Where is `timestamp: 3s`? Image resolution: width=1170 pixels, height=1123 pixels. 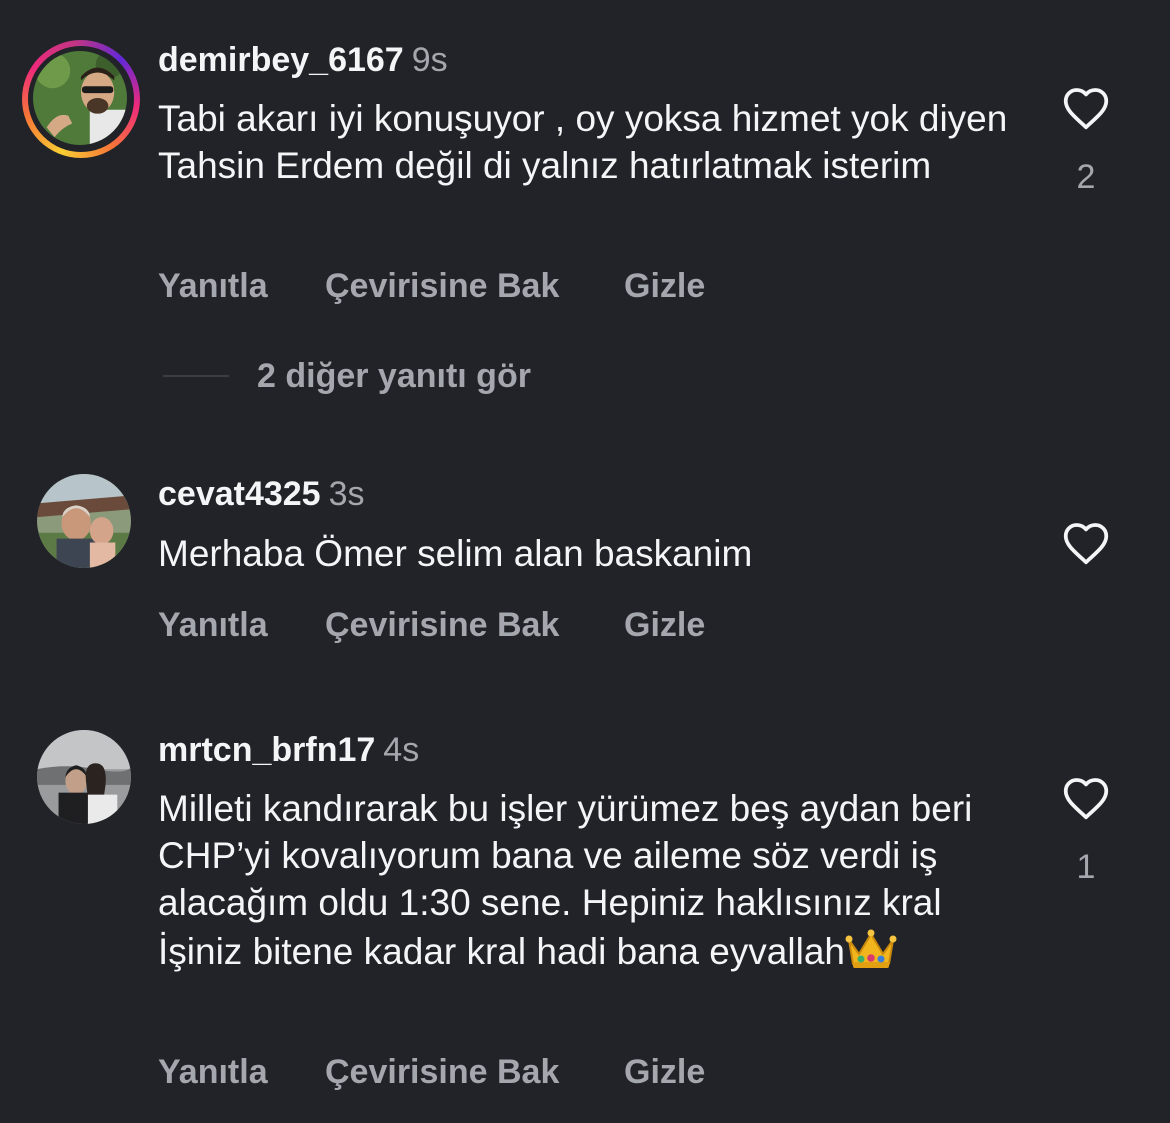 timestamp: 3s is located at coordinates (346, 494).